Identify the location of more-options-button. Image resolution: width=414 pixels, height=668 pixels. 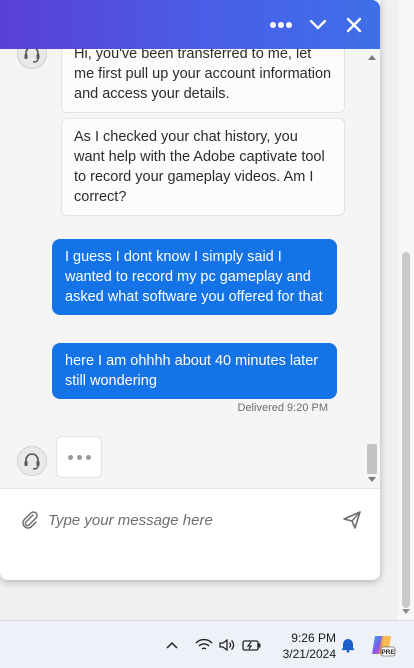
(281, 25).